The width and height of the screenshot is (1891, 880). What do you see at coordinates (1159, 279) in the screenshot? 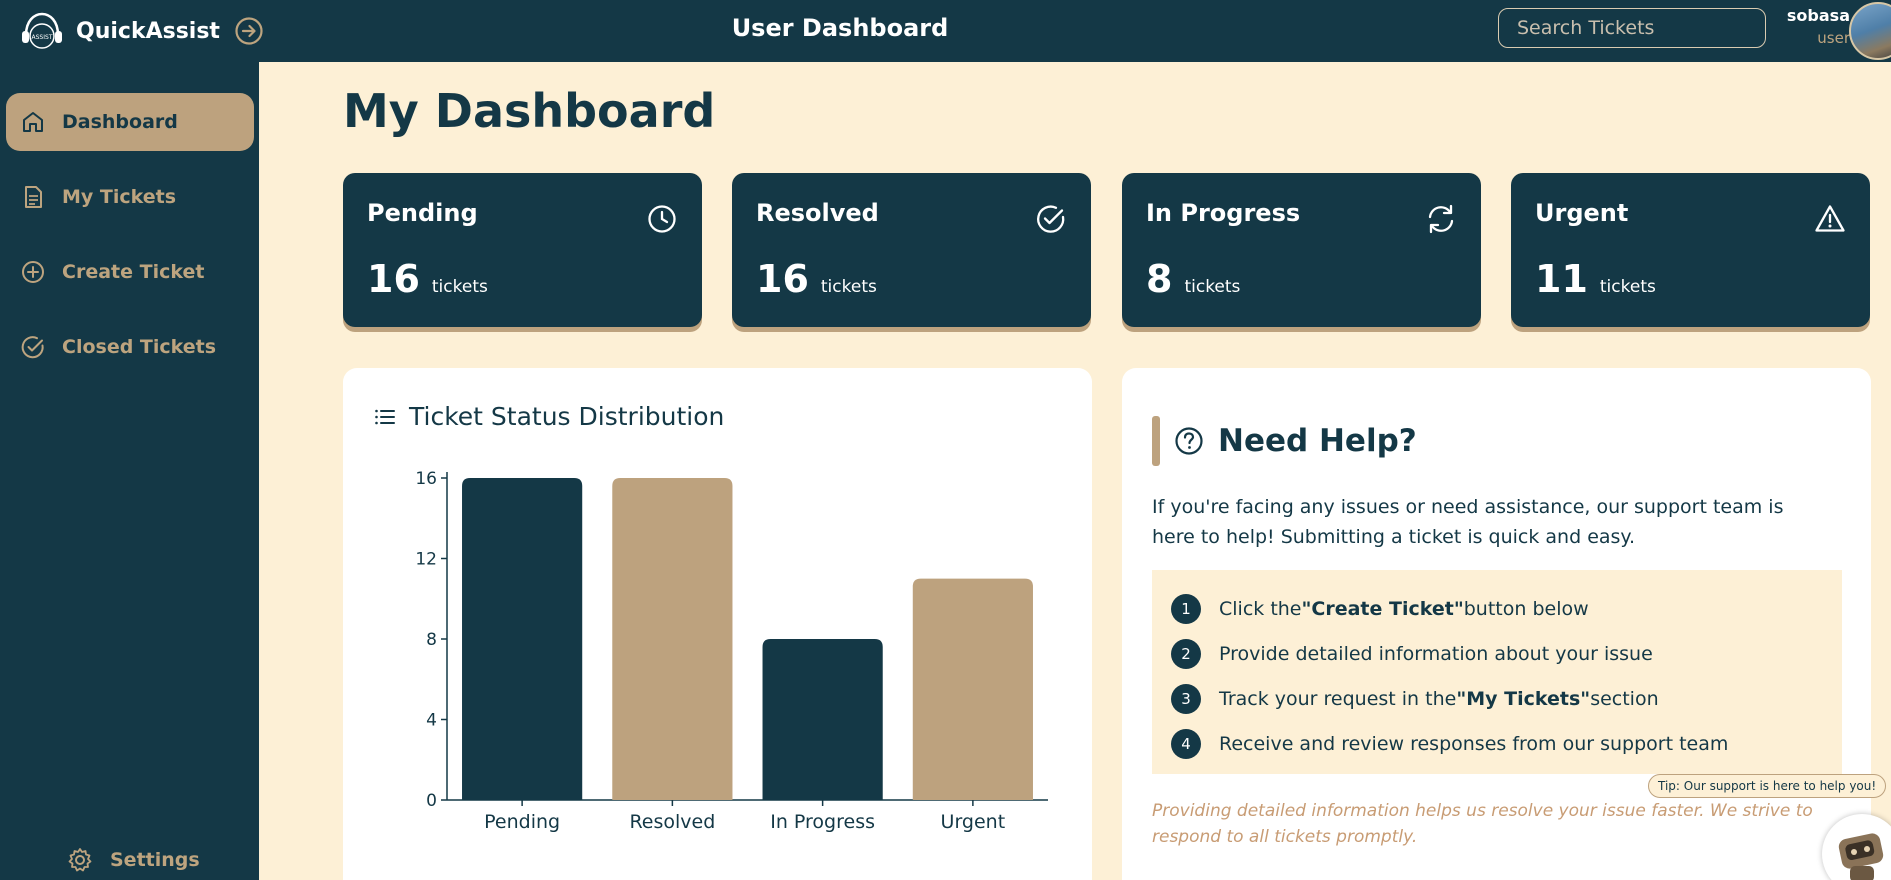
I see `stat-value: 8` at bounding box center [1159, 279].